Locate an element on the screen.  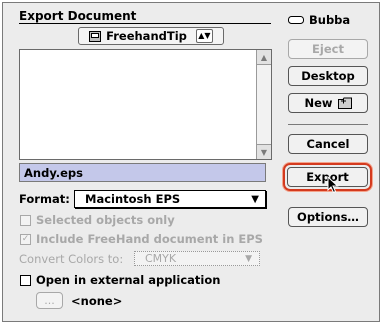
include-freehand-checkbox: ✓ is located at coordinates (25, 239).